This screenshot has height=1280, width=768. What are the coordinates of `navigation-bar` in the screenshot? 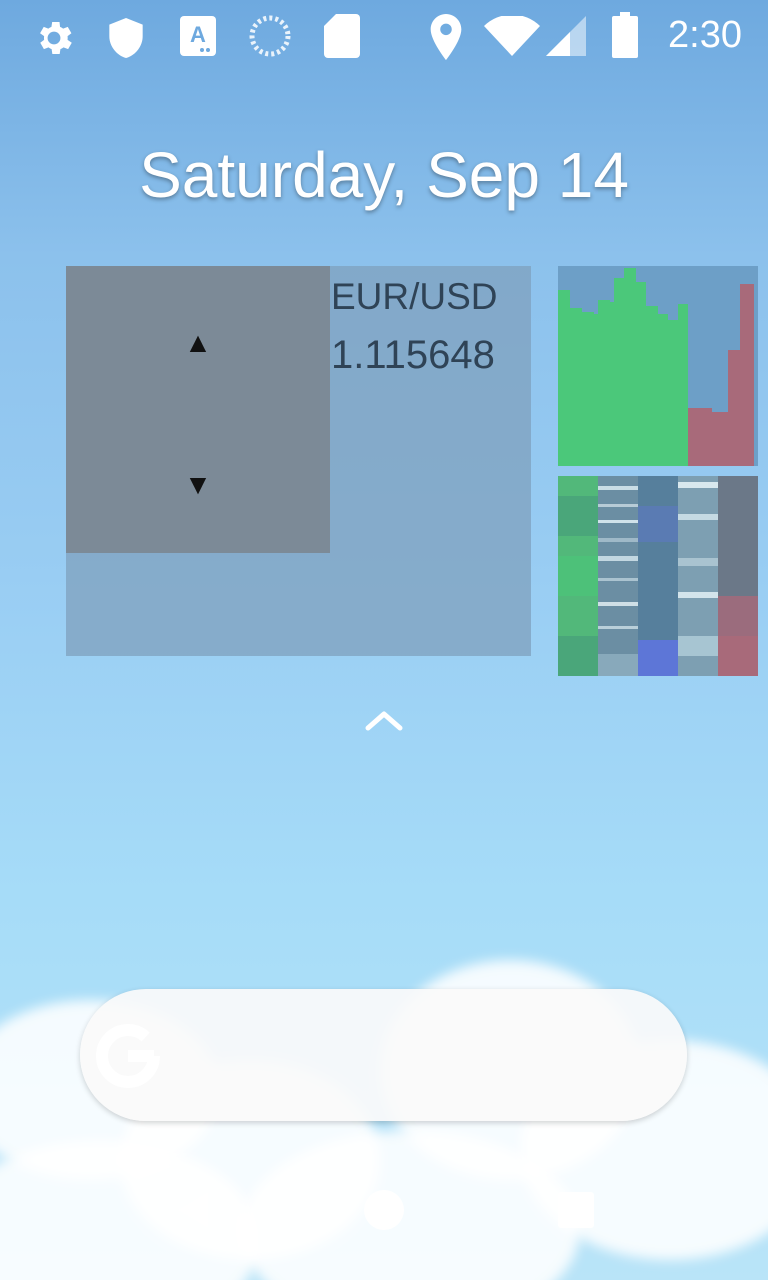 It's located at (384, 1211).